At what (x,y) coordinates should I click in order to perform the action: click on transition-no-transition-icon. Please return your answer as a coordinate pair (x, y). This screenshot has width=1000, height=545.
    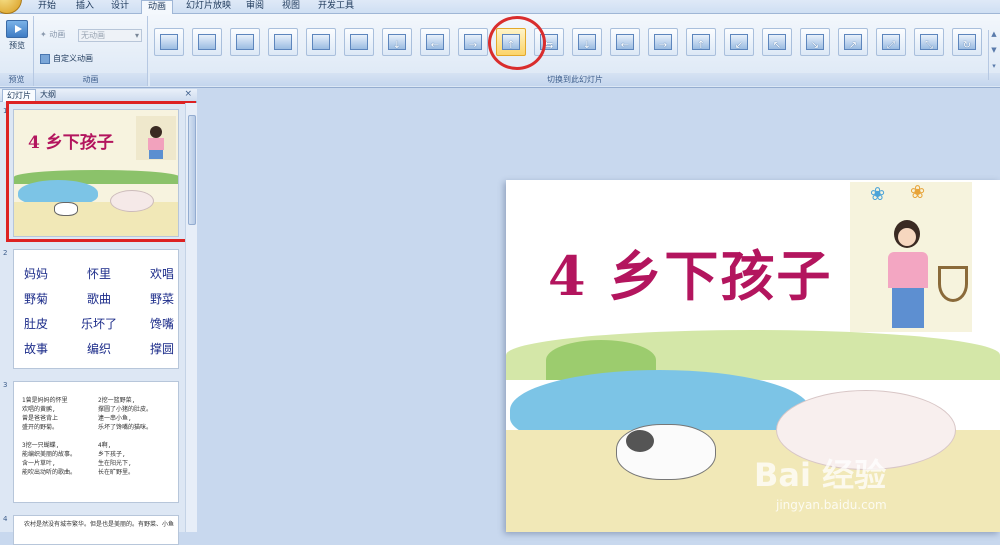
    Looking at the image, I should click on (169, 42).